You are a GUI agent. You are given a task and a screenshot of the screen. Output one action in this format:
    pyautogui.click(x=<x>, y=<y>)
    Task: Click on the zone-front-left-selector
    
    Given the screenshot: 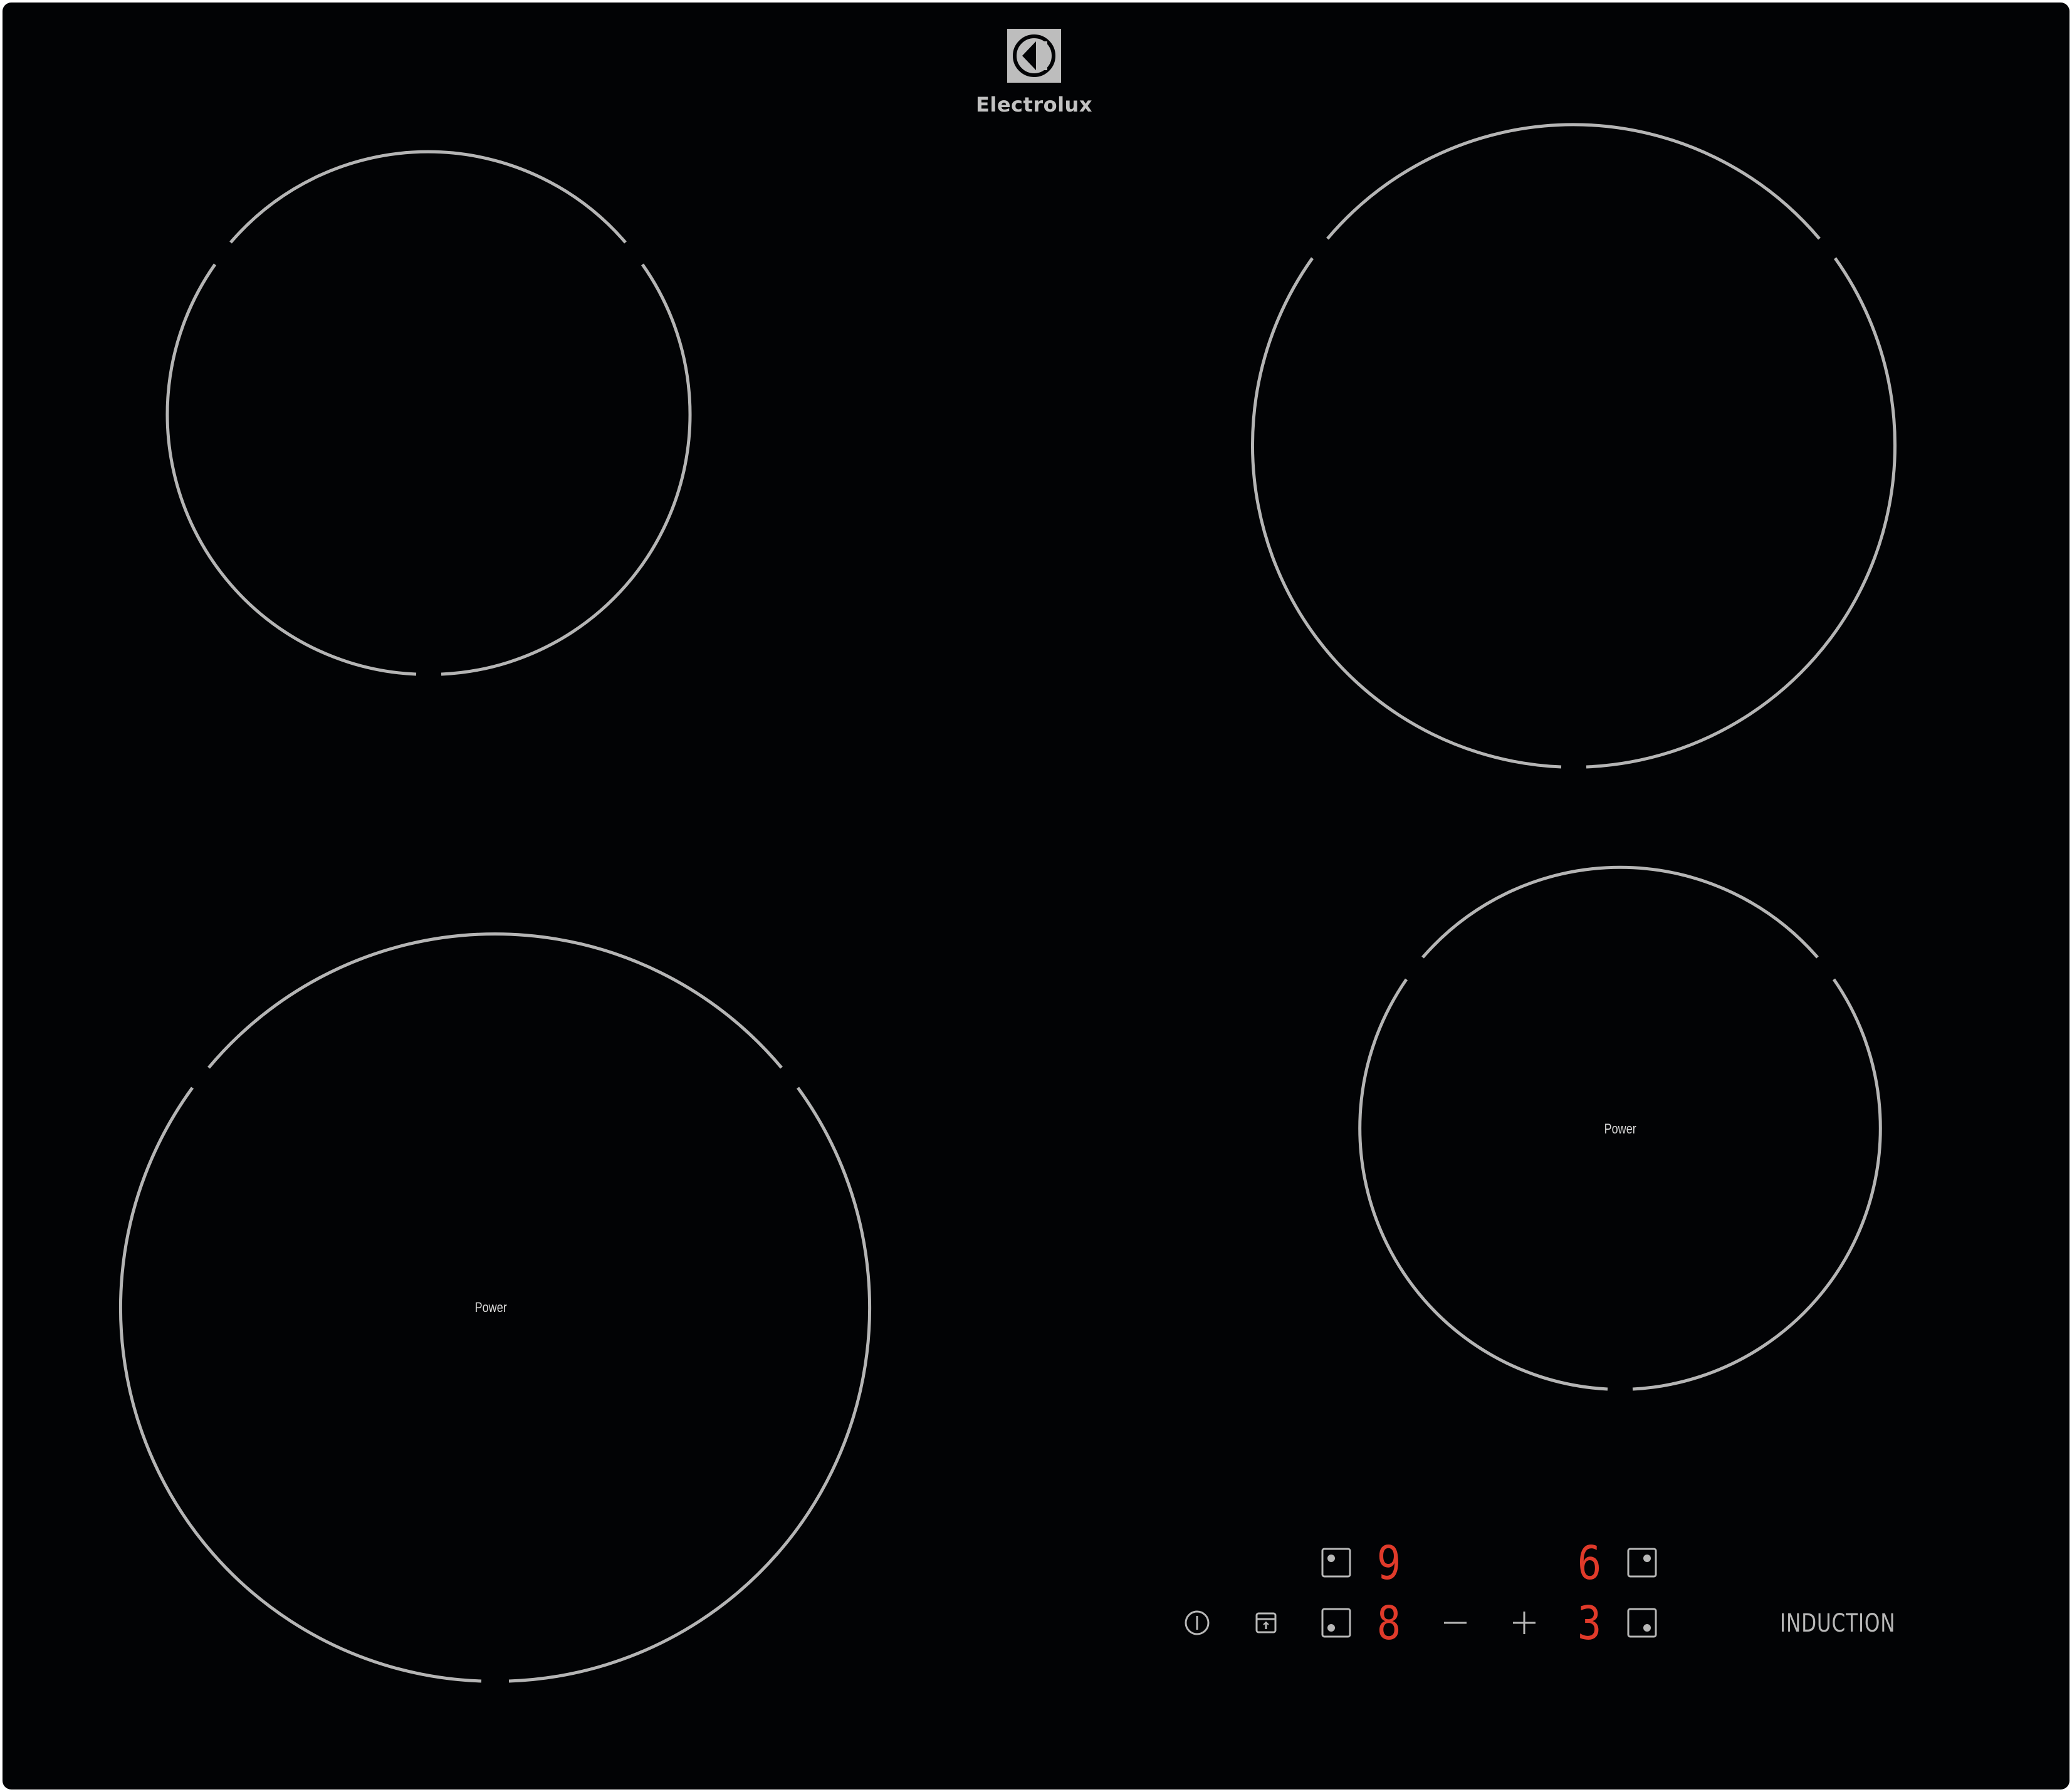 What is the action you would take?
    pyautogui.click(x=1336, y=1623)
    